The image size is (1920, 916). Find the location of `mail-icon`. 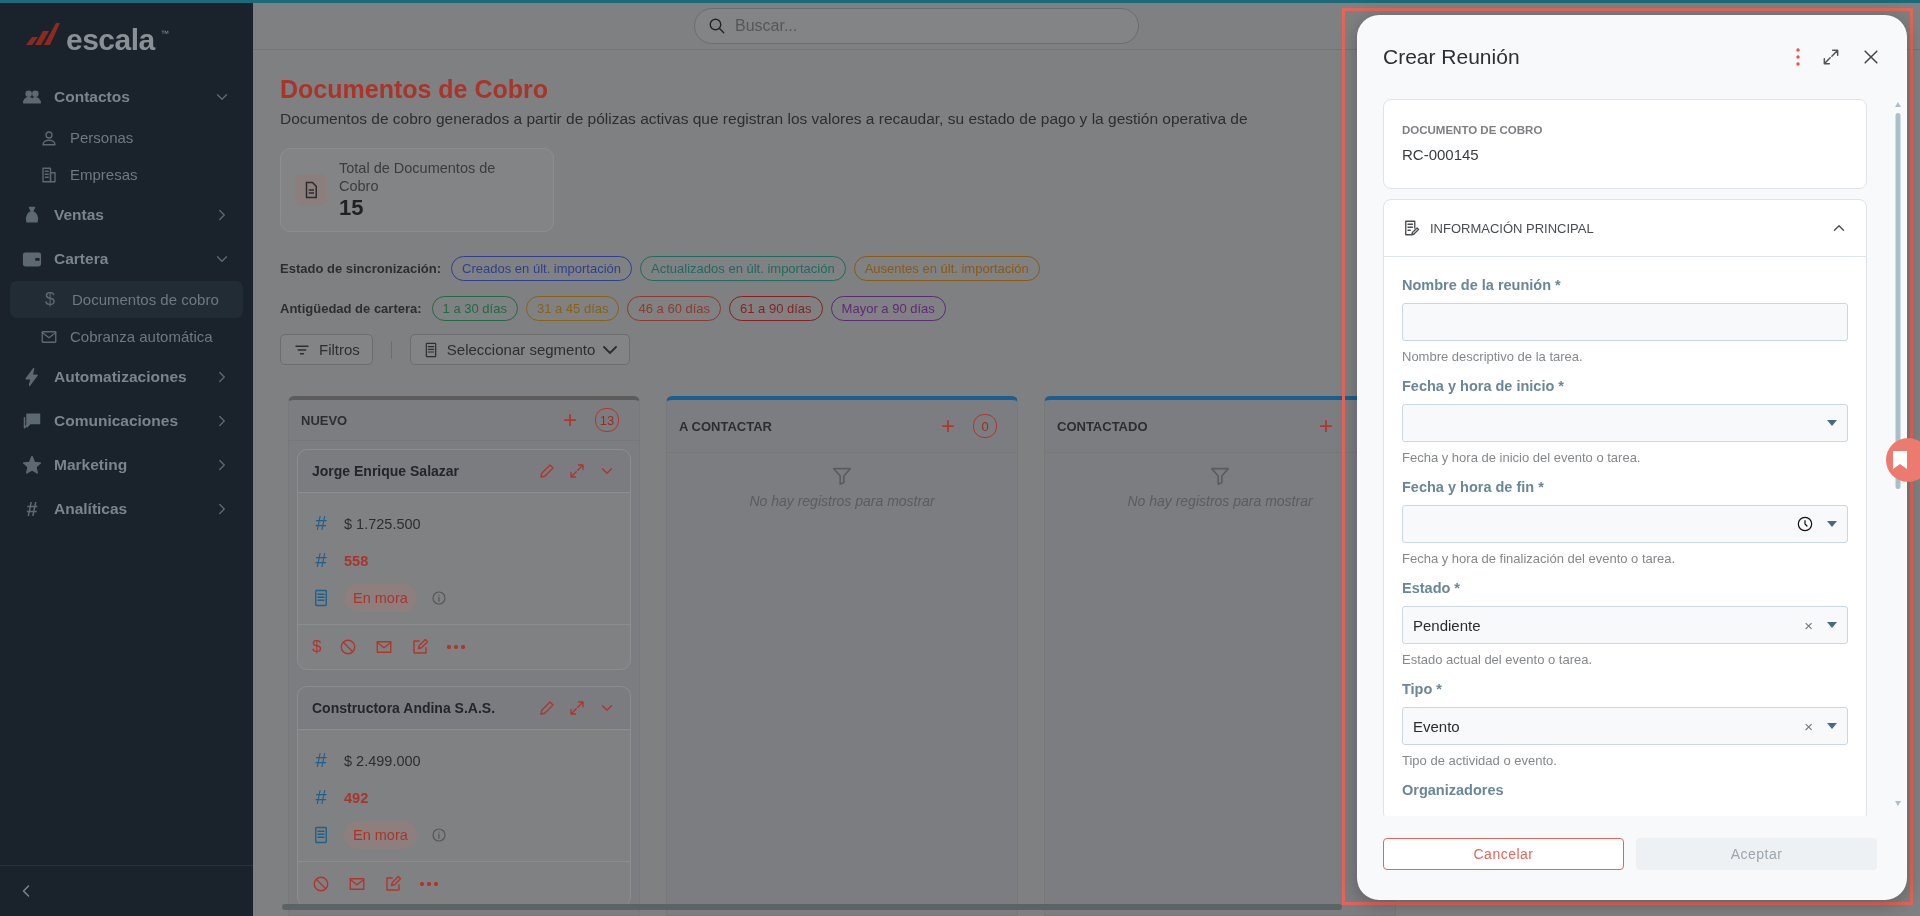

mail-icon is located at coordinates (384, 647).